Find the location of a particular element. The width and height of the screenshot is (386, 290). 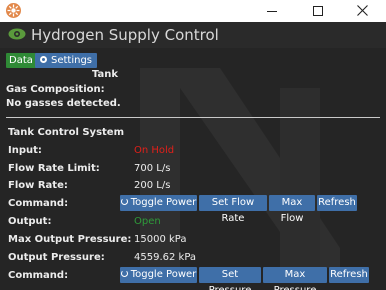

set-pressure-button: Set Pressure is located at coordinates (230, 278).